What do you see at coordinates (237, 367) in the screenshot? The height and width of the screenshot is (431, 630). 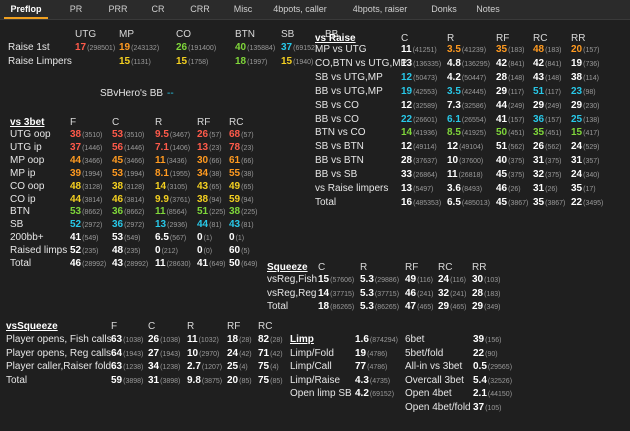 I see `vssqueeze-stat: 25(4)` at bounding box center [237, 367].